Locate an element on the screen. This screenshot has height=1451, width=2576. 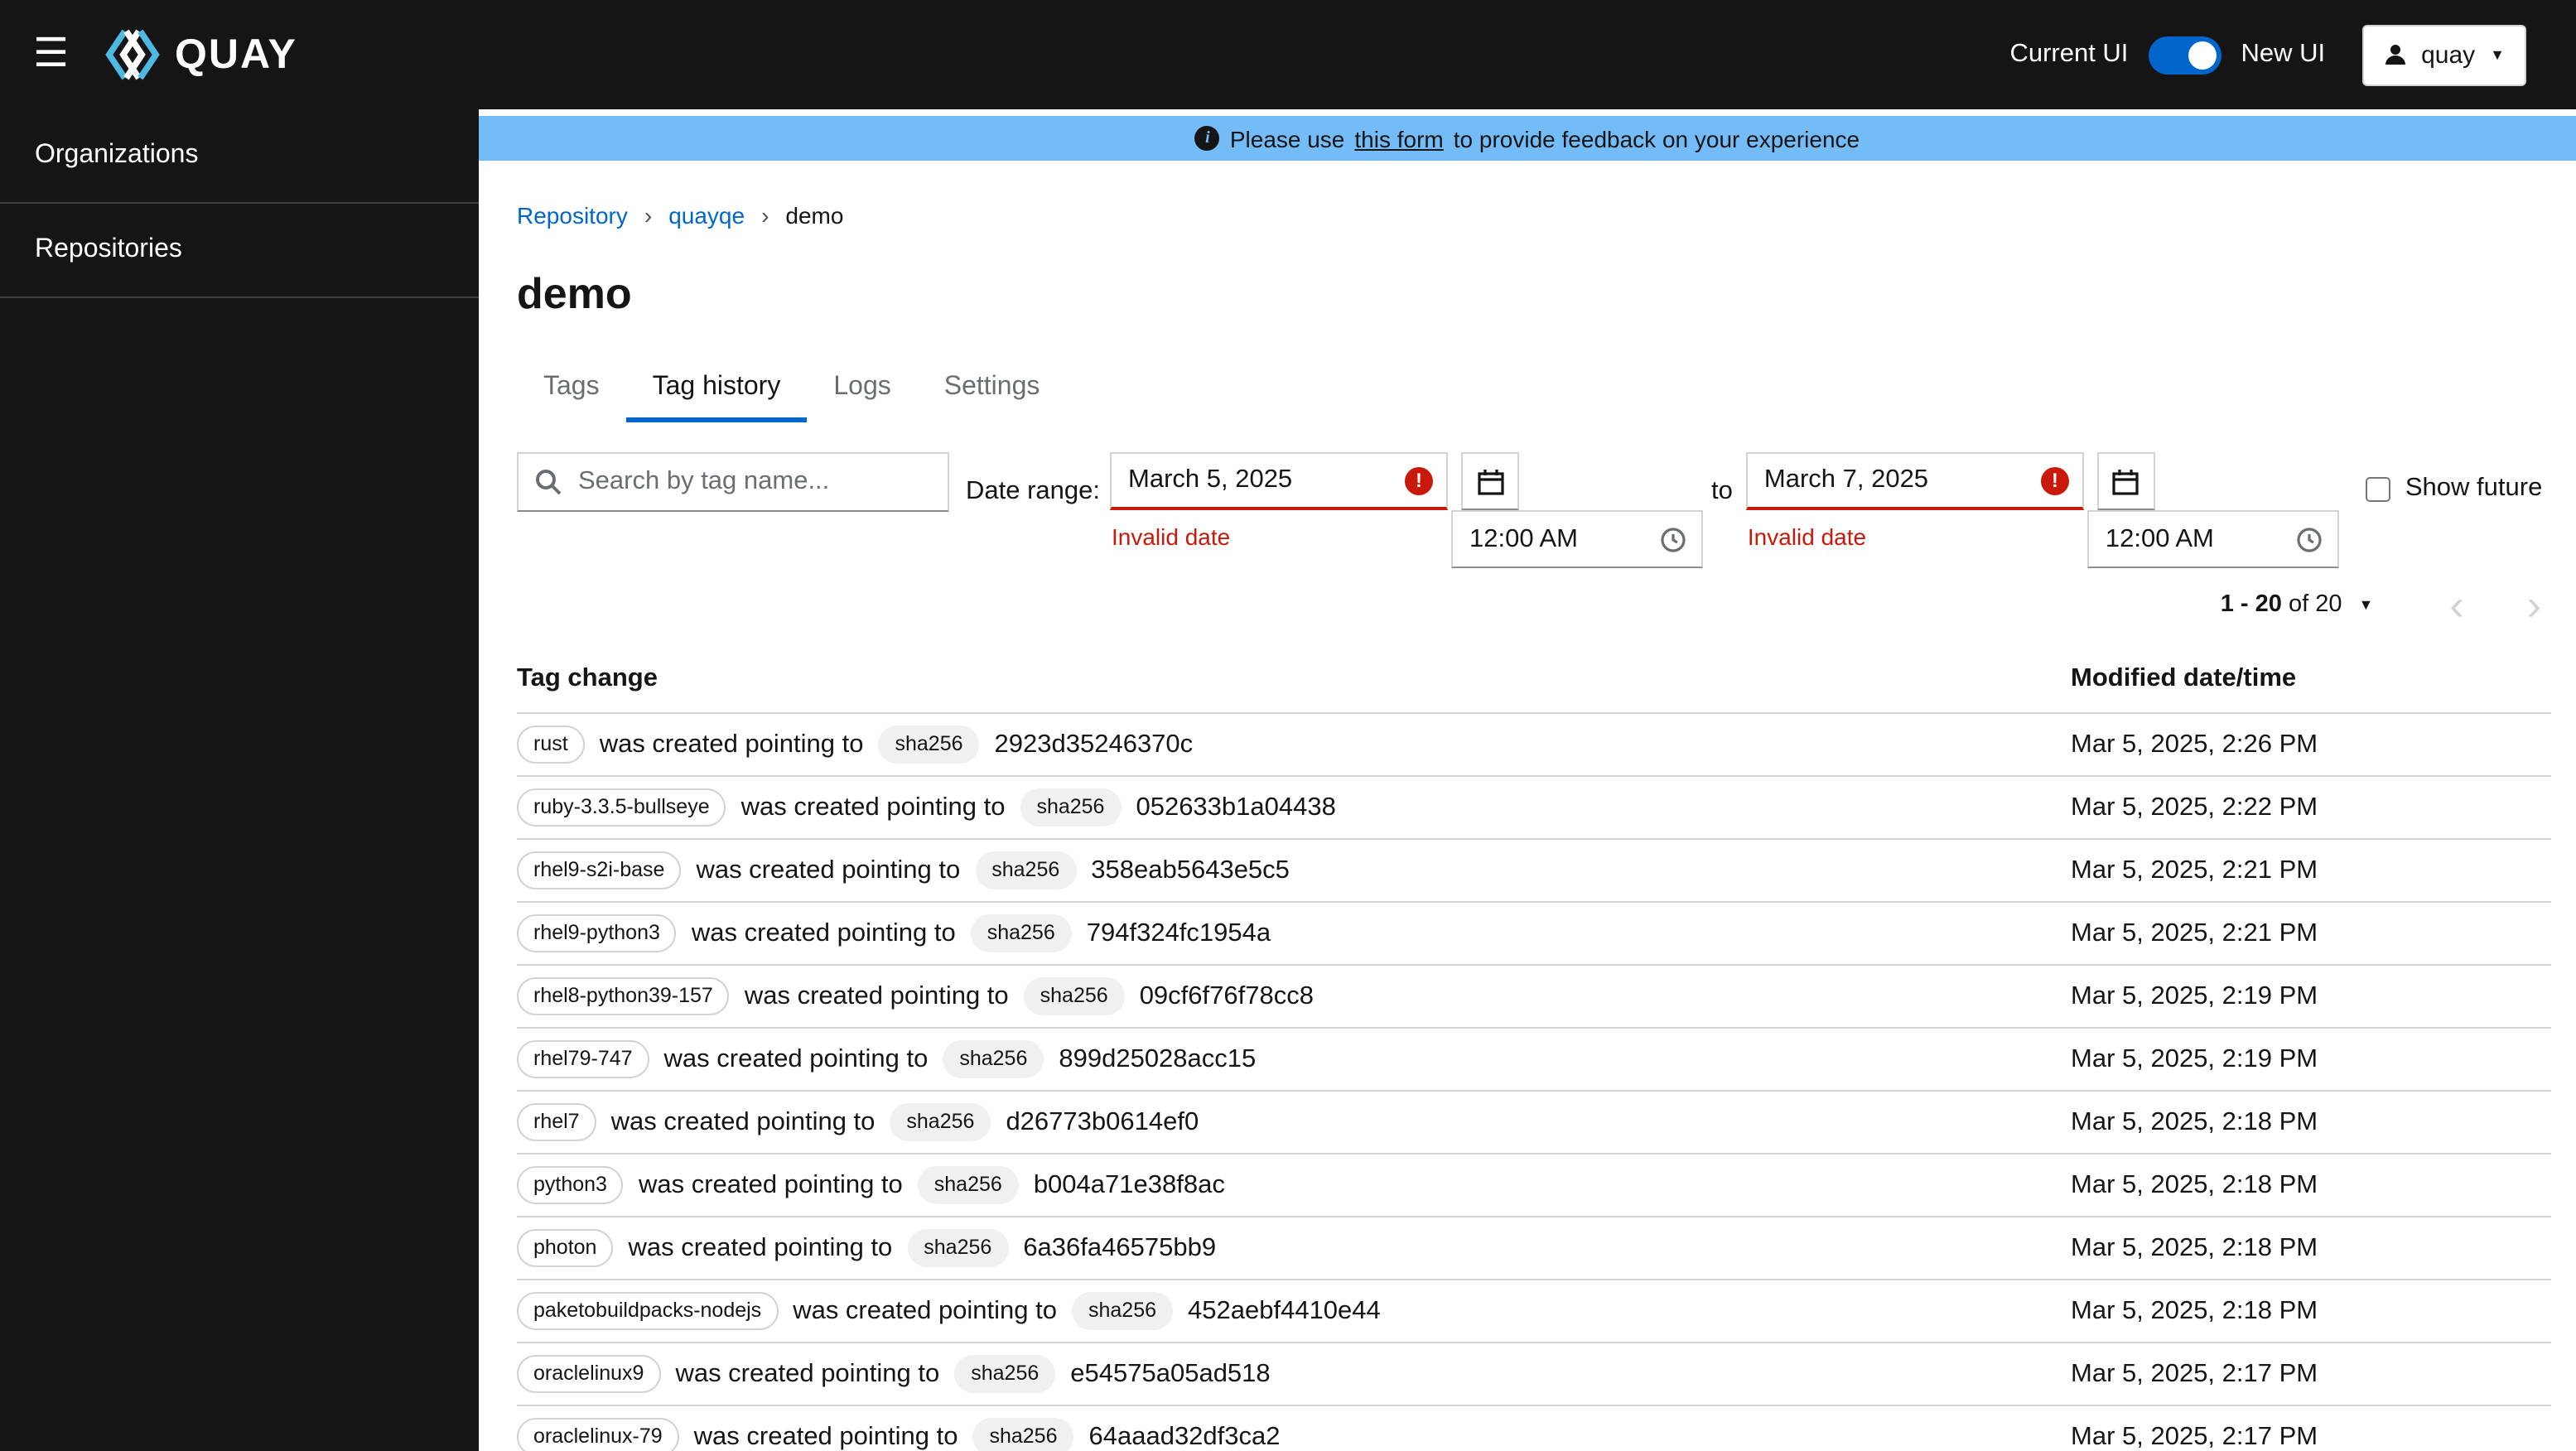
start-date-calendar-button is located at coordinates (1490, 481).